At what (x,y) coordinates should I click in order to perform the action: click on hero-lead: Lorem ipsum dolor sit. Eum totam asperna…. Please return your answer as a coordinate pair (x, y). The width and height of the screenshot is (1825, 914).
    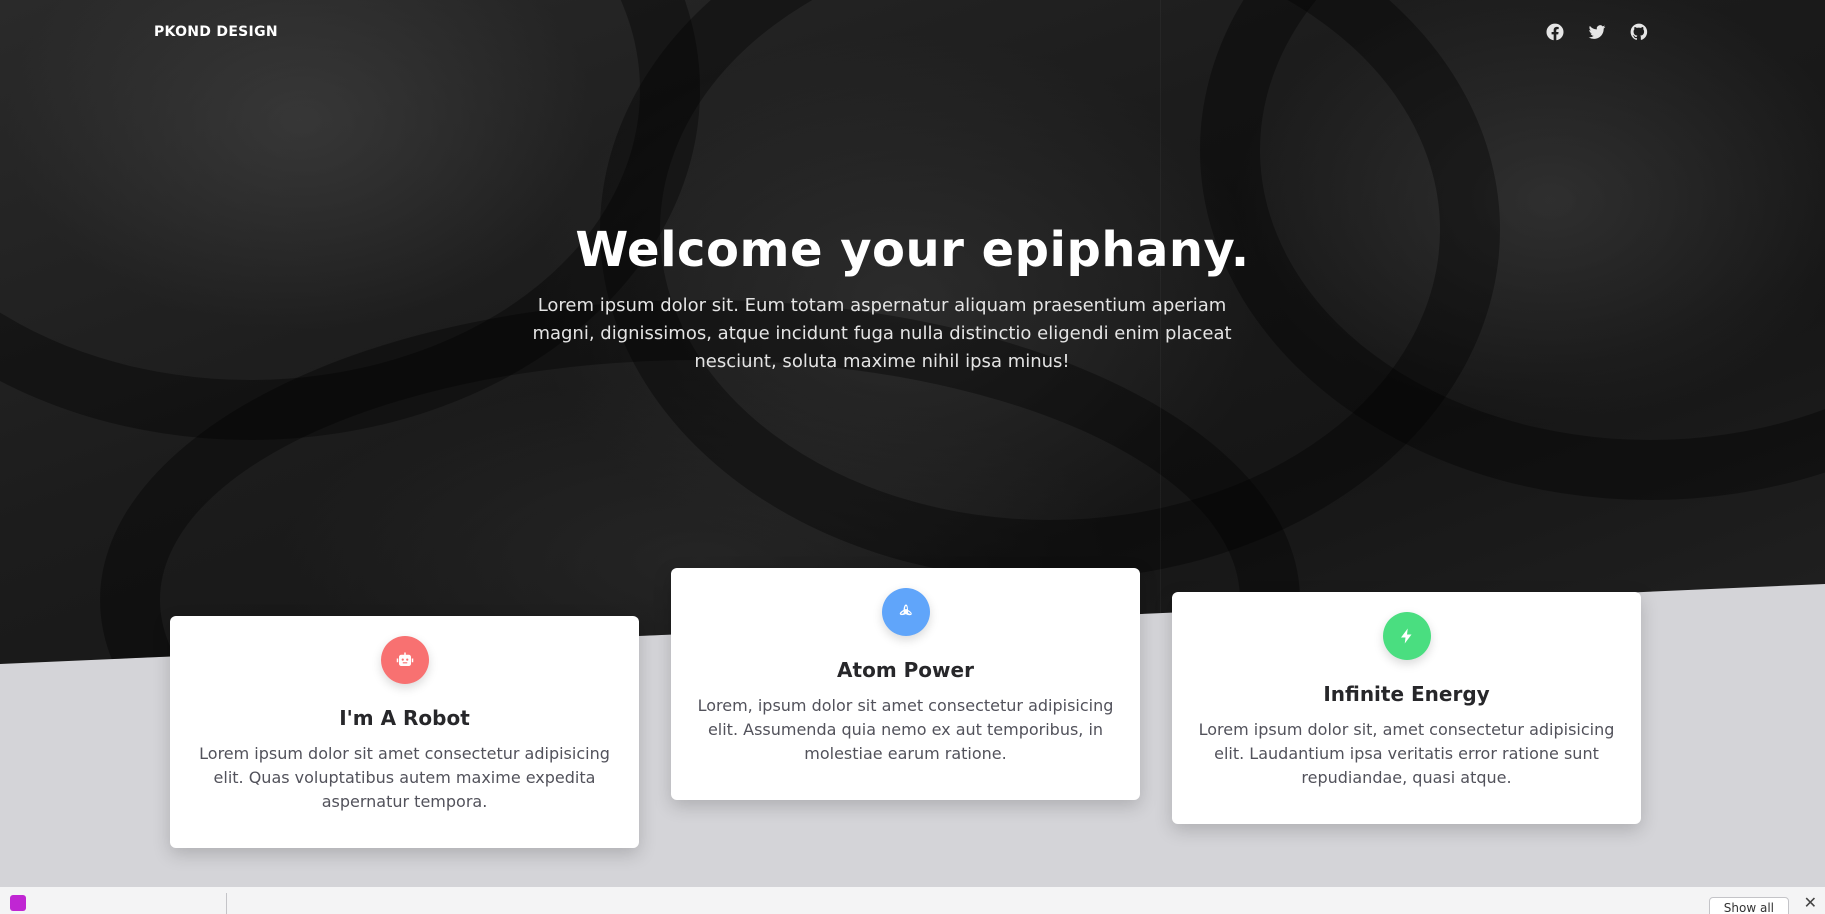
    Looking at the image, I should click on (882, 333).